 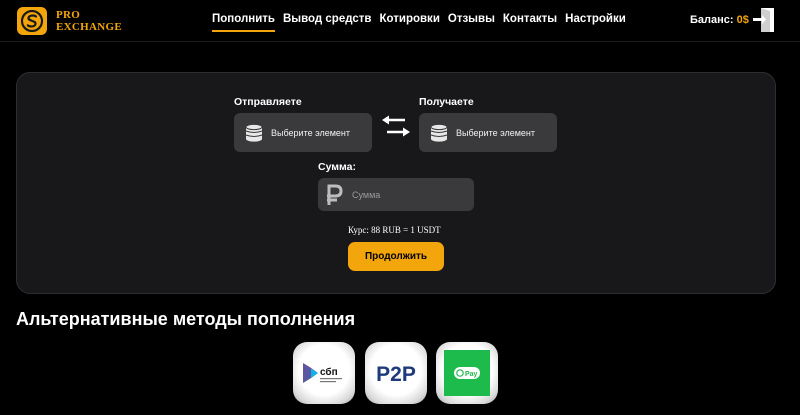 I want to click on send-currency-select: Выберите элемент, so click(x=303, y=132).